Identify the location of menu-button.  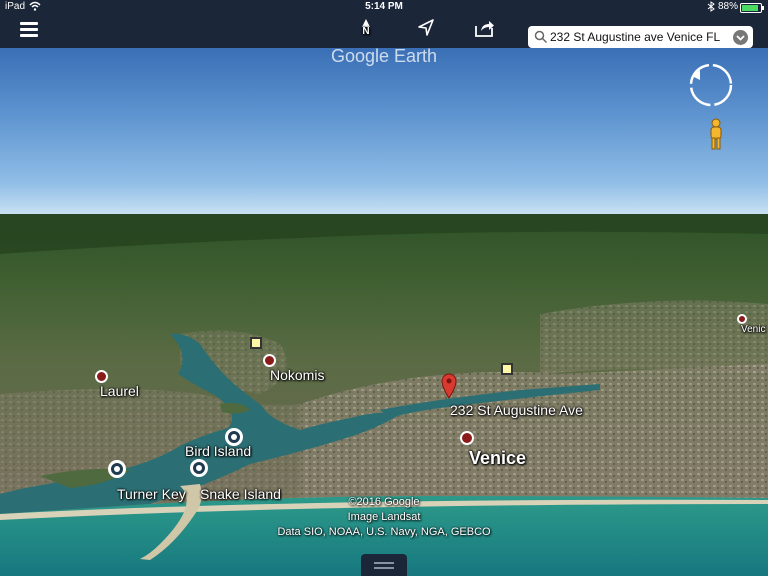
(30, 30).